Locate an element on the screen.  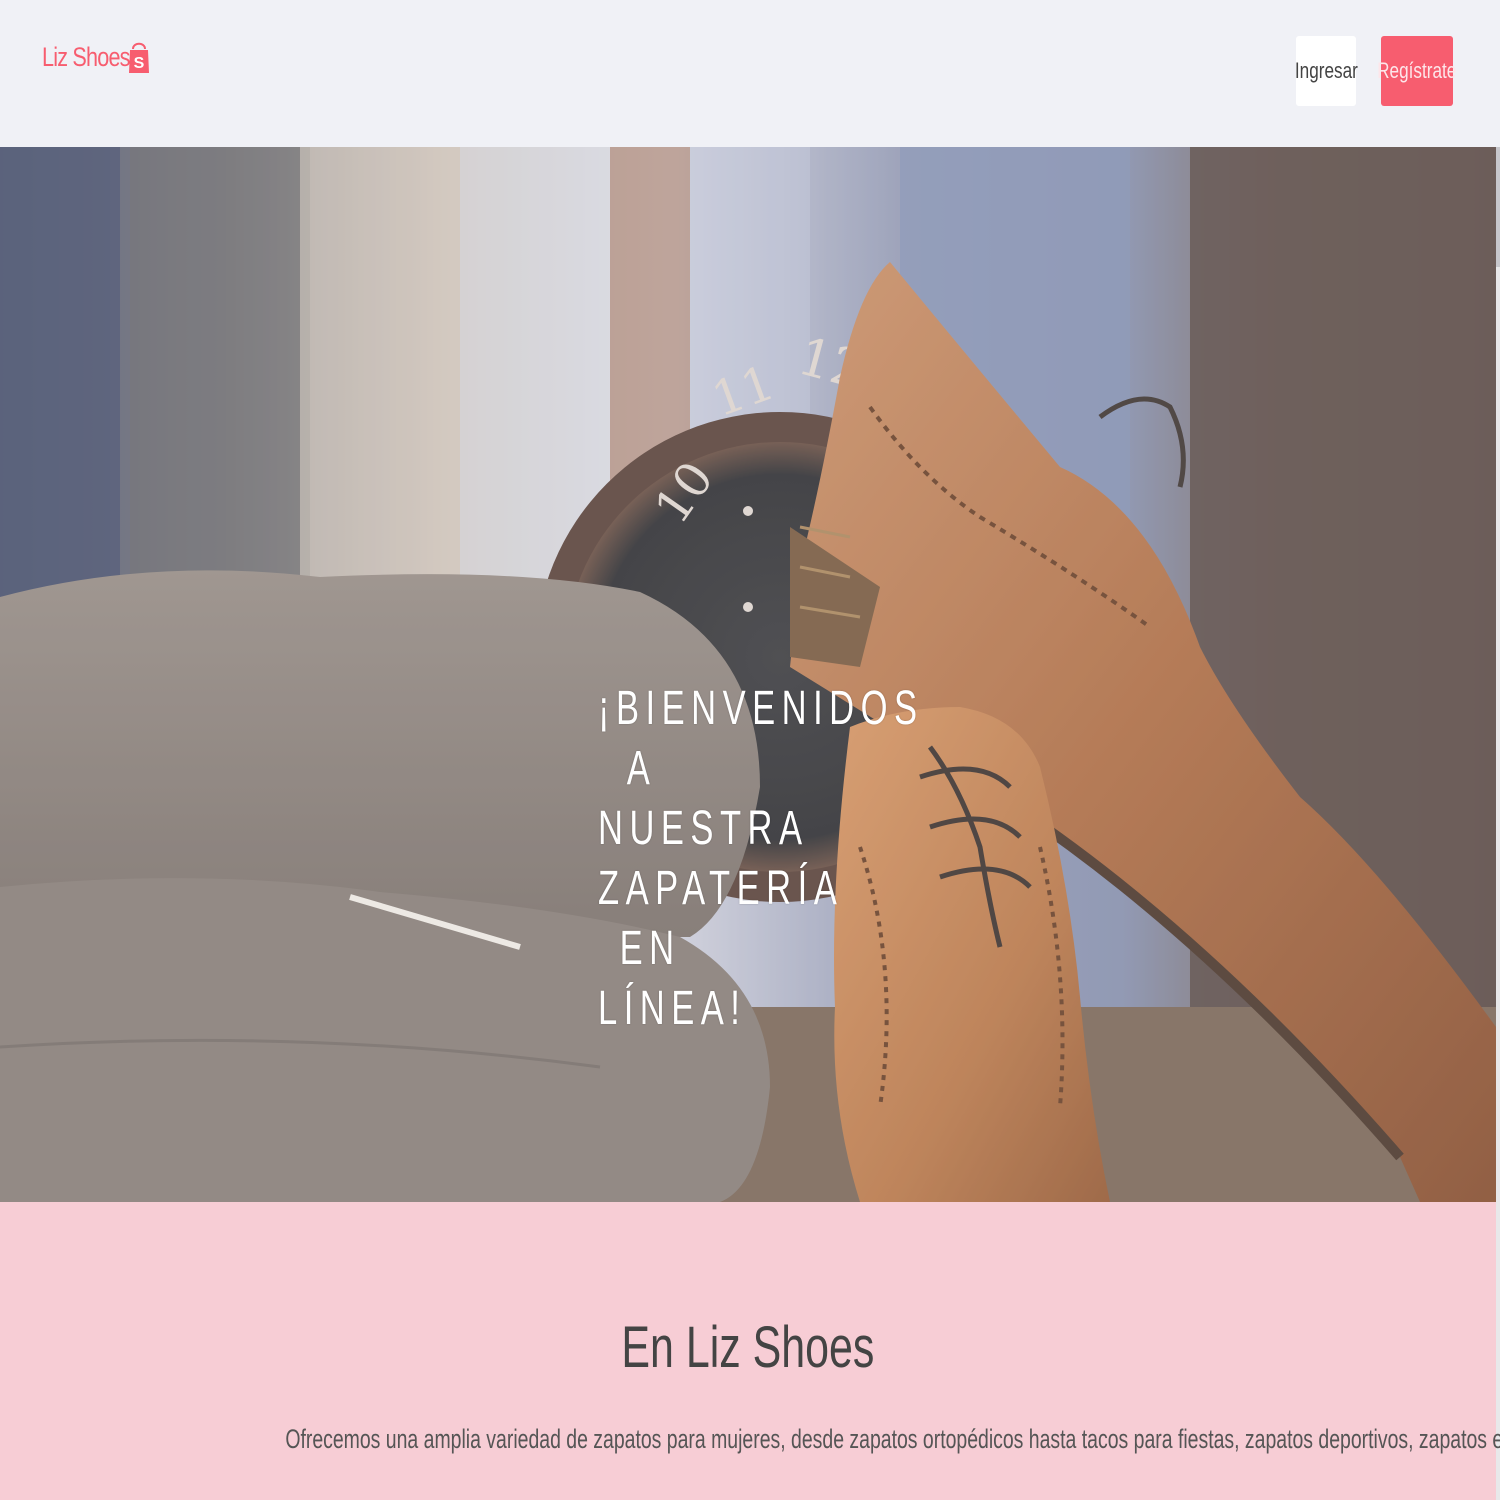
about-title-text: En Liz Shoes is located at coordinates (748, 1347).